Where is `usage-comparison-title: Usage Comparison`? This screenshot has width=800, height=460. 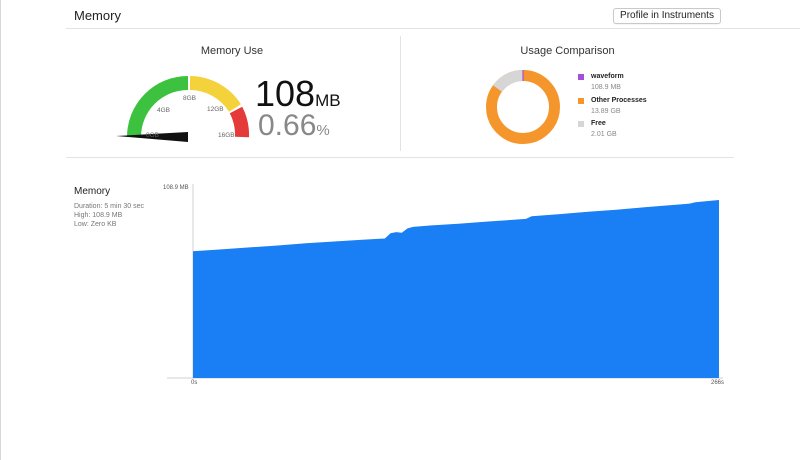
usage-comparison-title: Usage Comparison is located at coordinates (567, 51).